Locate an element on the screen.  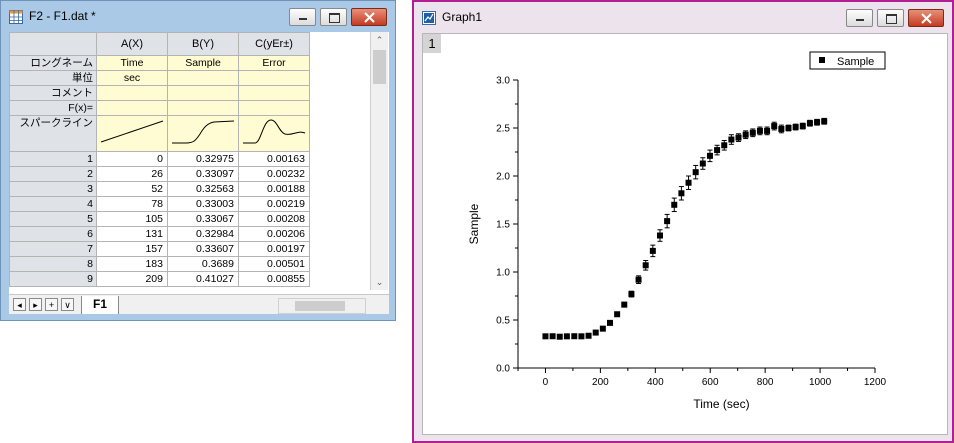
row-number: 6 is located at coordinates (53, 234).